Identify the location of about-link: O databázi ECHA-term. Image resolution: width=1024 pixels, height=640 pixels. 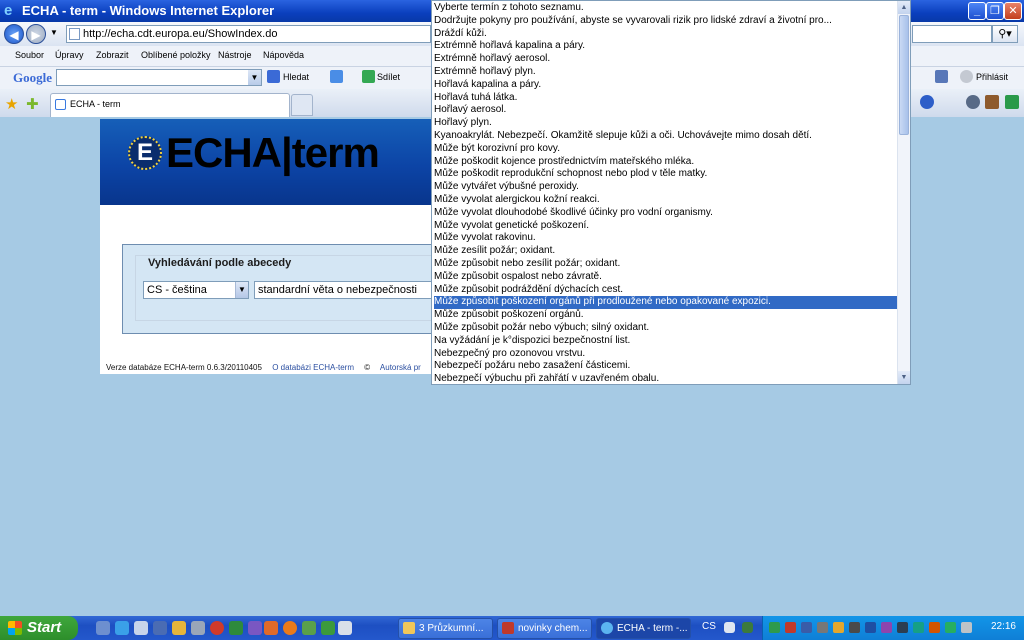
(313, 367).